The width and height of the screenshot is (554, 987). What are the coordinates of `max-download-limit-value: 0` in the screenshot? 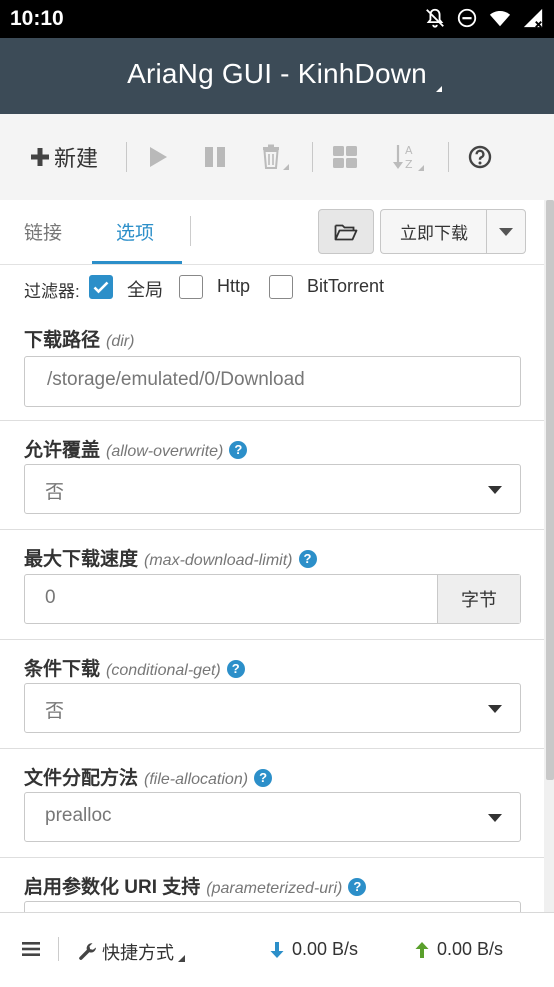 It's located at (50, 597).